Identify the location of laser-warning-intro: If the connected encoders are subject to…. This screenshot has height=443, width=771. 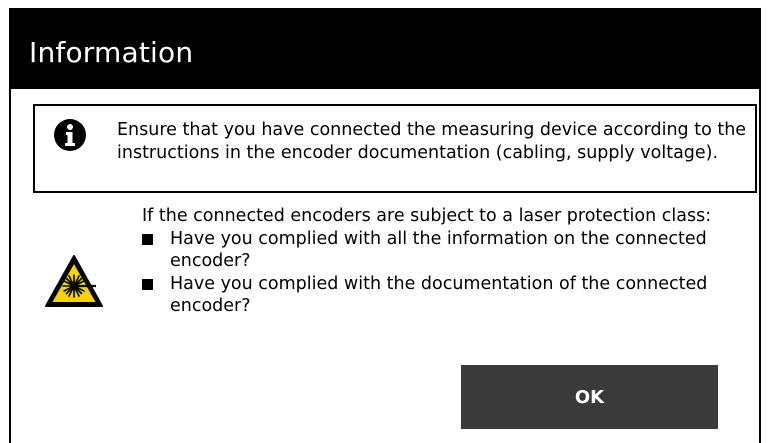
(427, 216).